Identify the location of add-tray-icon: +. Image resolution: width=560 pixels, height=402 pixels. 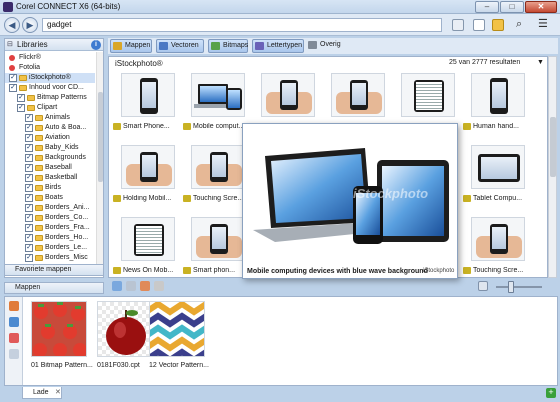
(551, 393).